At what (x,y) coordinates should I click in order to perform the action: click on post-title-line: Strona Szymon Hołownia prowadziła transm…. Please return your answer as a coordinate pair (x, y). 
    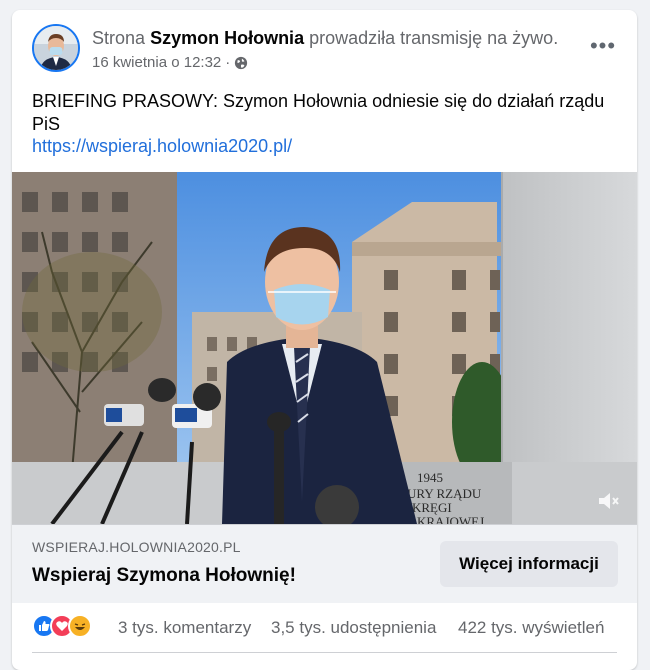
    Looking at the image, I should click on (325, 38).